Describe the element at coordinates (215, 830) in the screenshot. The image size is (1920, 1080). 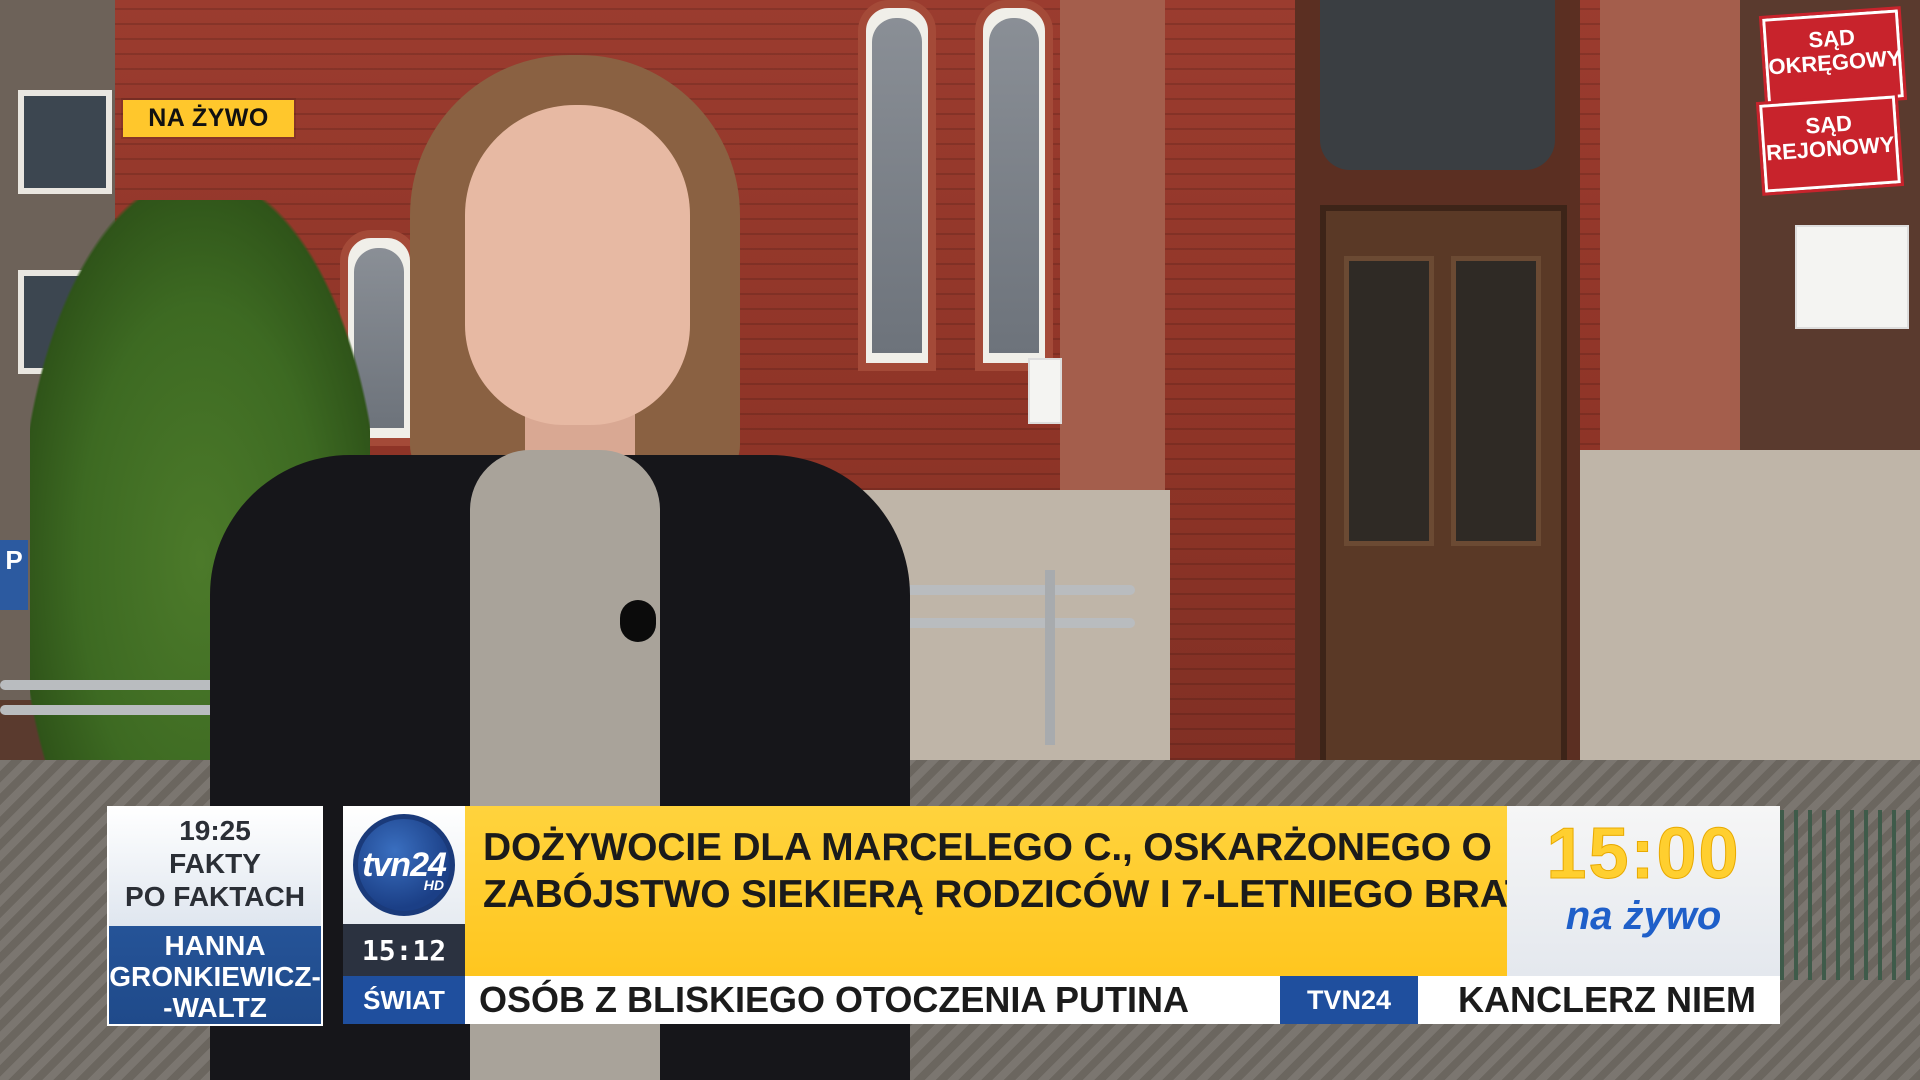
I see `promo-time: 19:25` at that location.